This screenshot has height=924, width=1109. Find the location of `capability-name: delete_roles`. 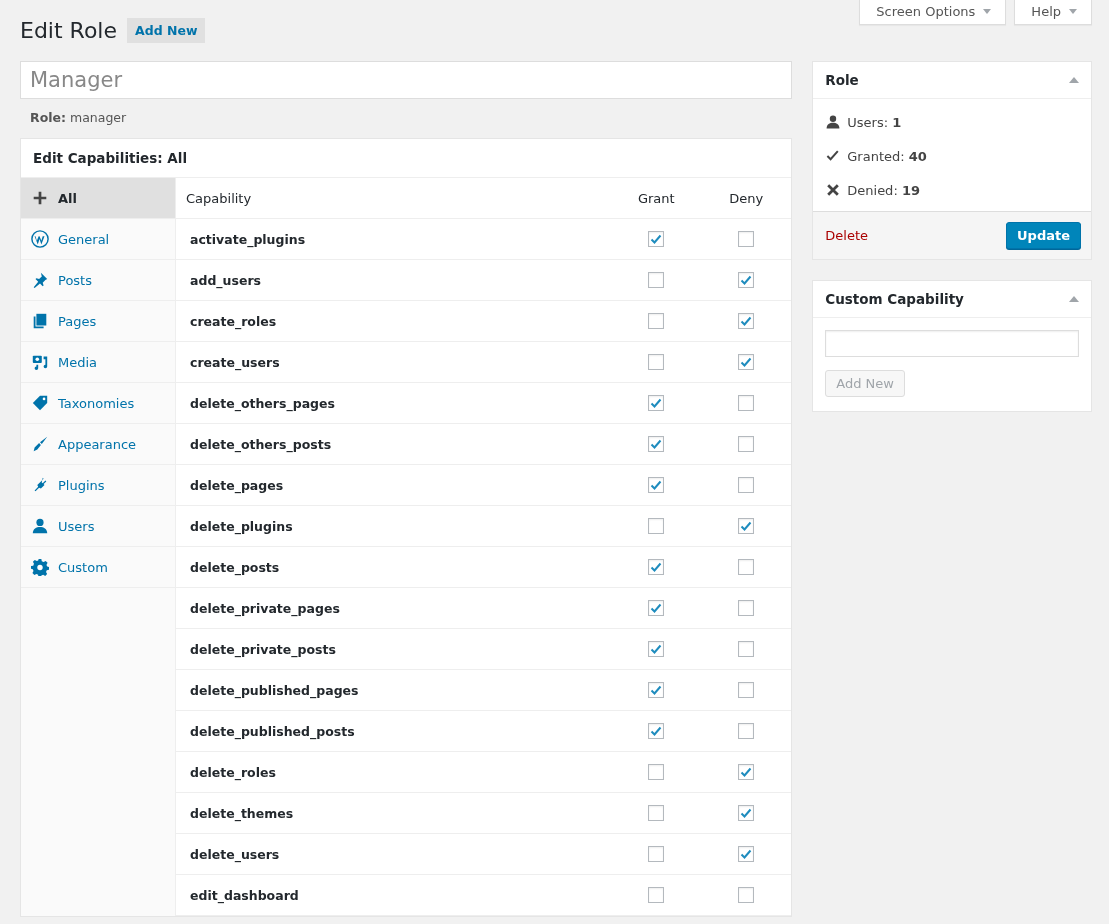

capability-name: delete_roles is located at coordinates (233, 772).